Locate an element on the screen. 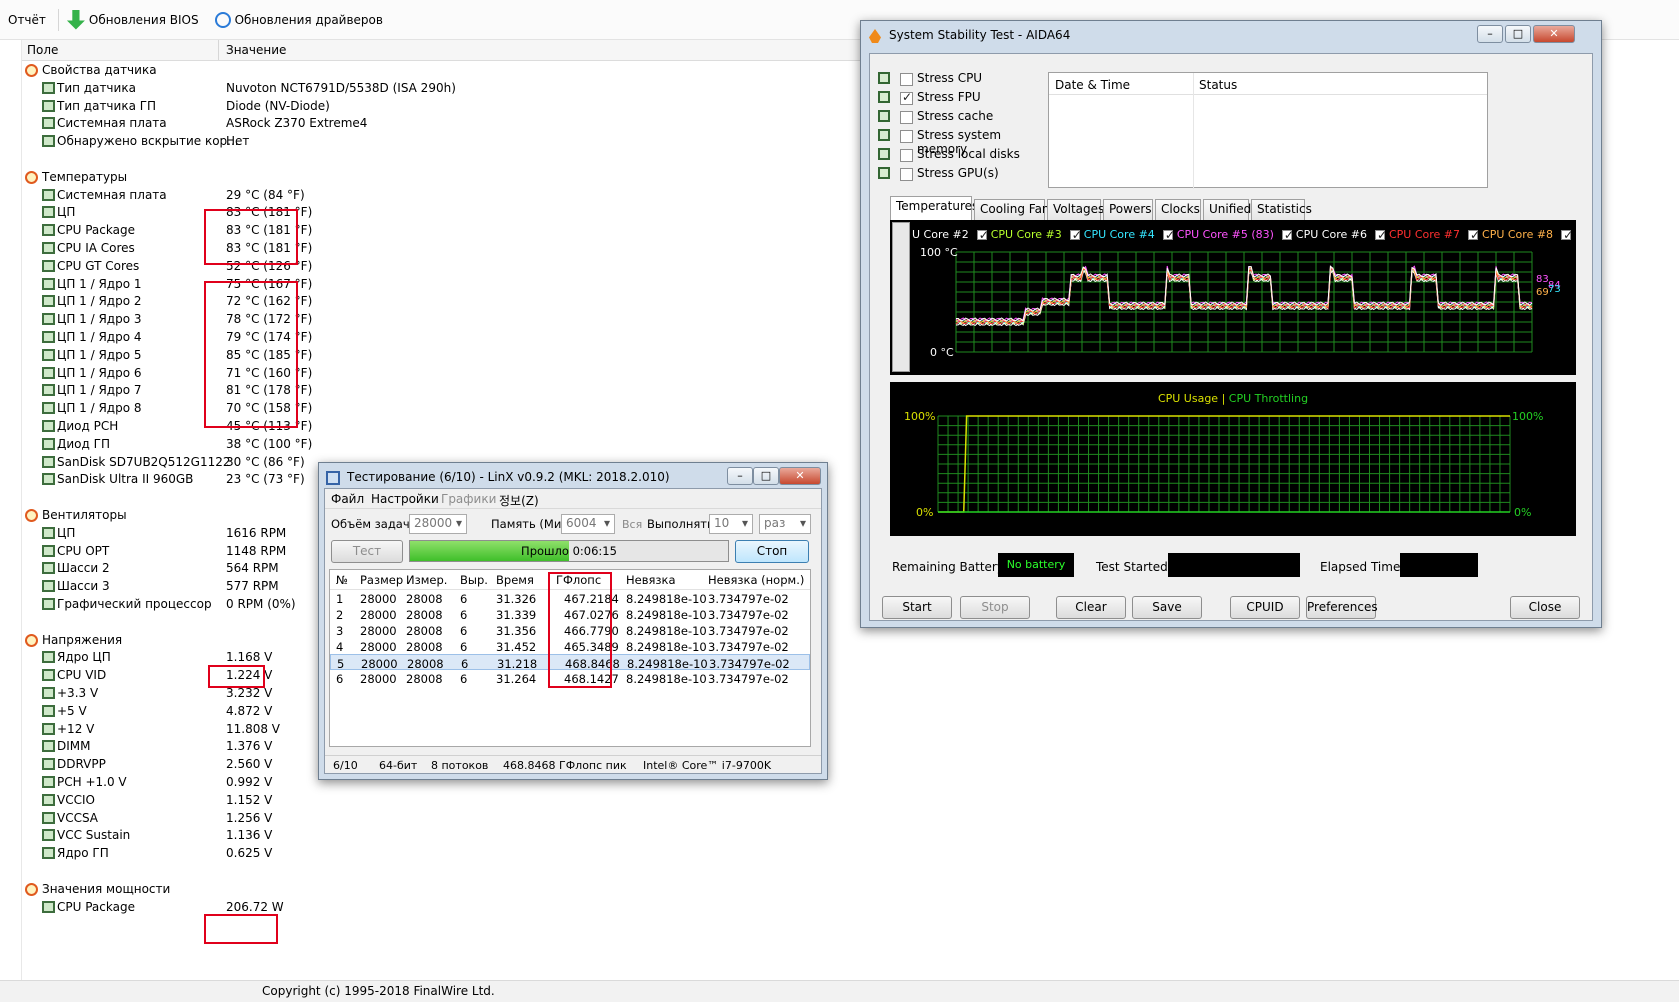  sensor-group: Значения мощности is located at coordinates (280, 889).